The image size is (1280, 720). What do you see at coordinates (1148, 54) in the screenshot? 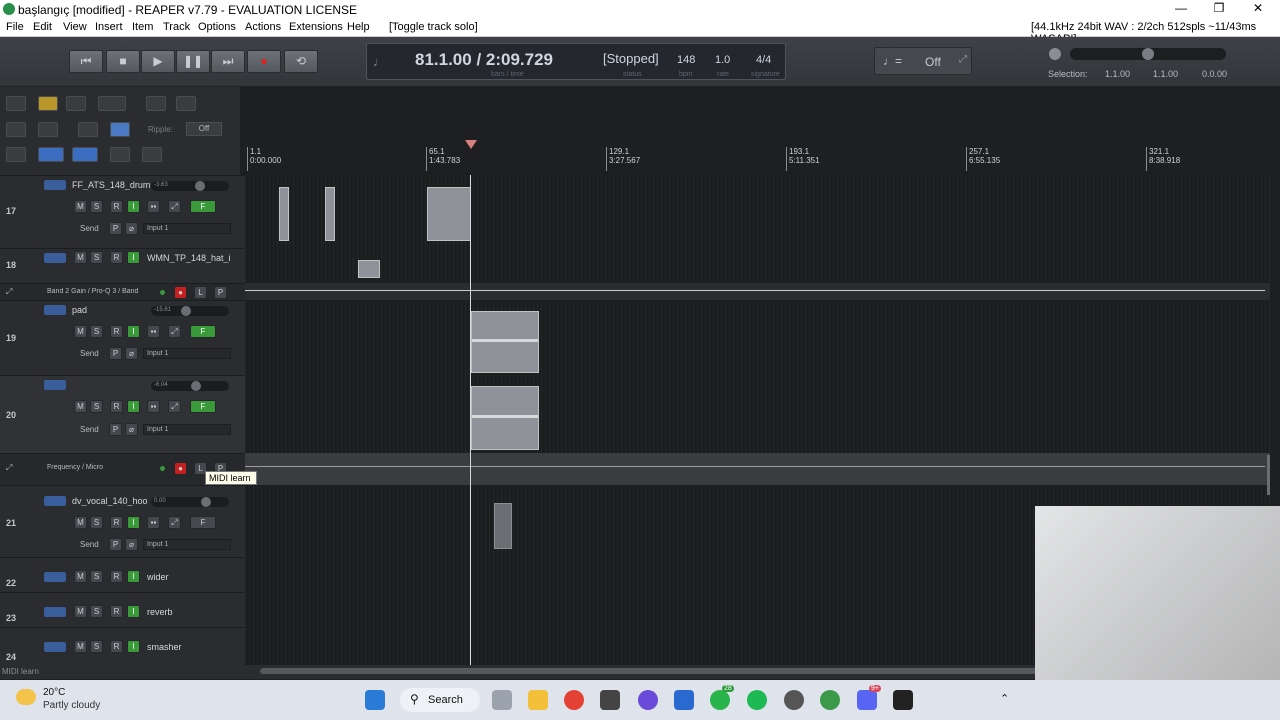
I see `master-fader` at bounding box center [1148, 54].